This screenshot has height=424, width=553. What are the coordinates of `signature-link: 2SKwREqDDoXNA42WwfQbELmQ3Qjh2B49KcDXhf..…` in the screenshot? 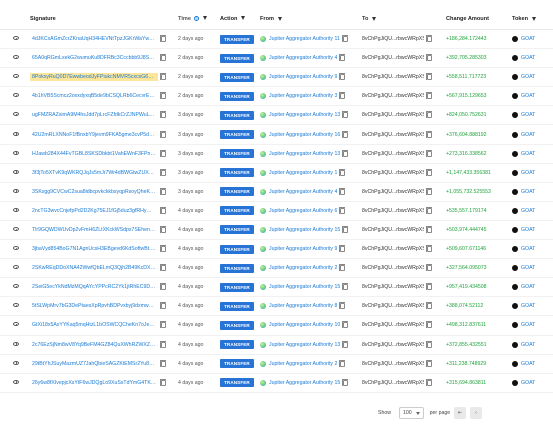 It's located at (94, 268).